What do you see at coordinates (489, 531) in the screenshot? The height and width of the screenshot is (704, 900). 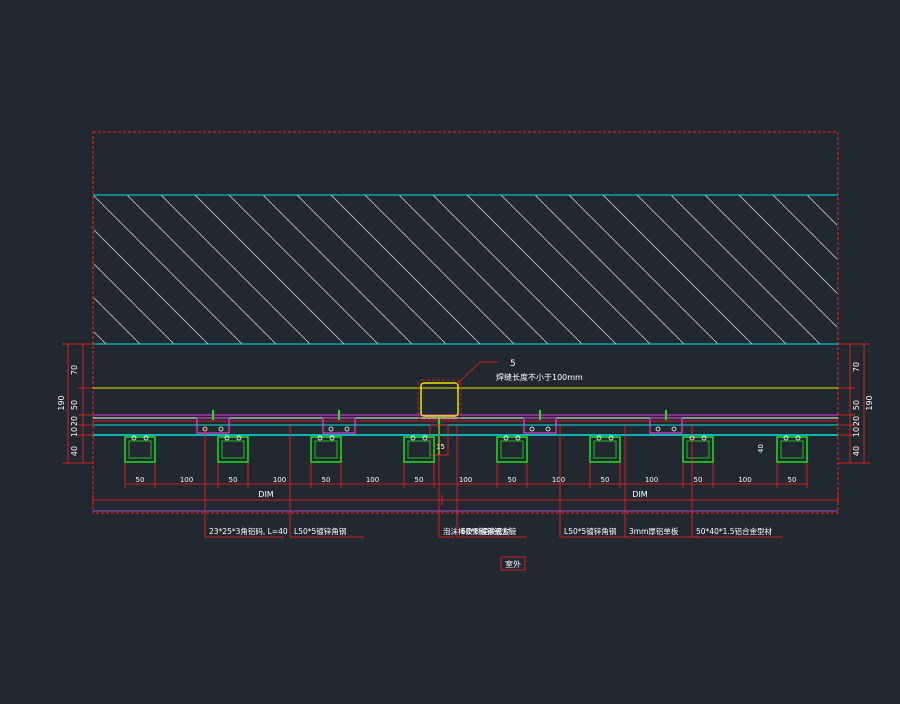 I see `callout-text: 60*6镀锌钢方管` at bounding box center [489, 531].